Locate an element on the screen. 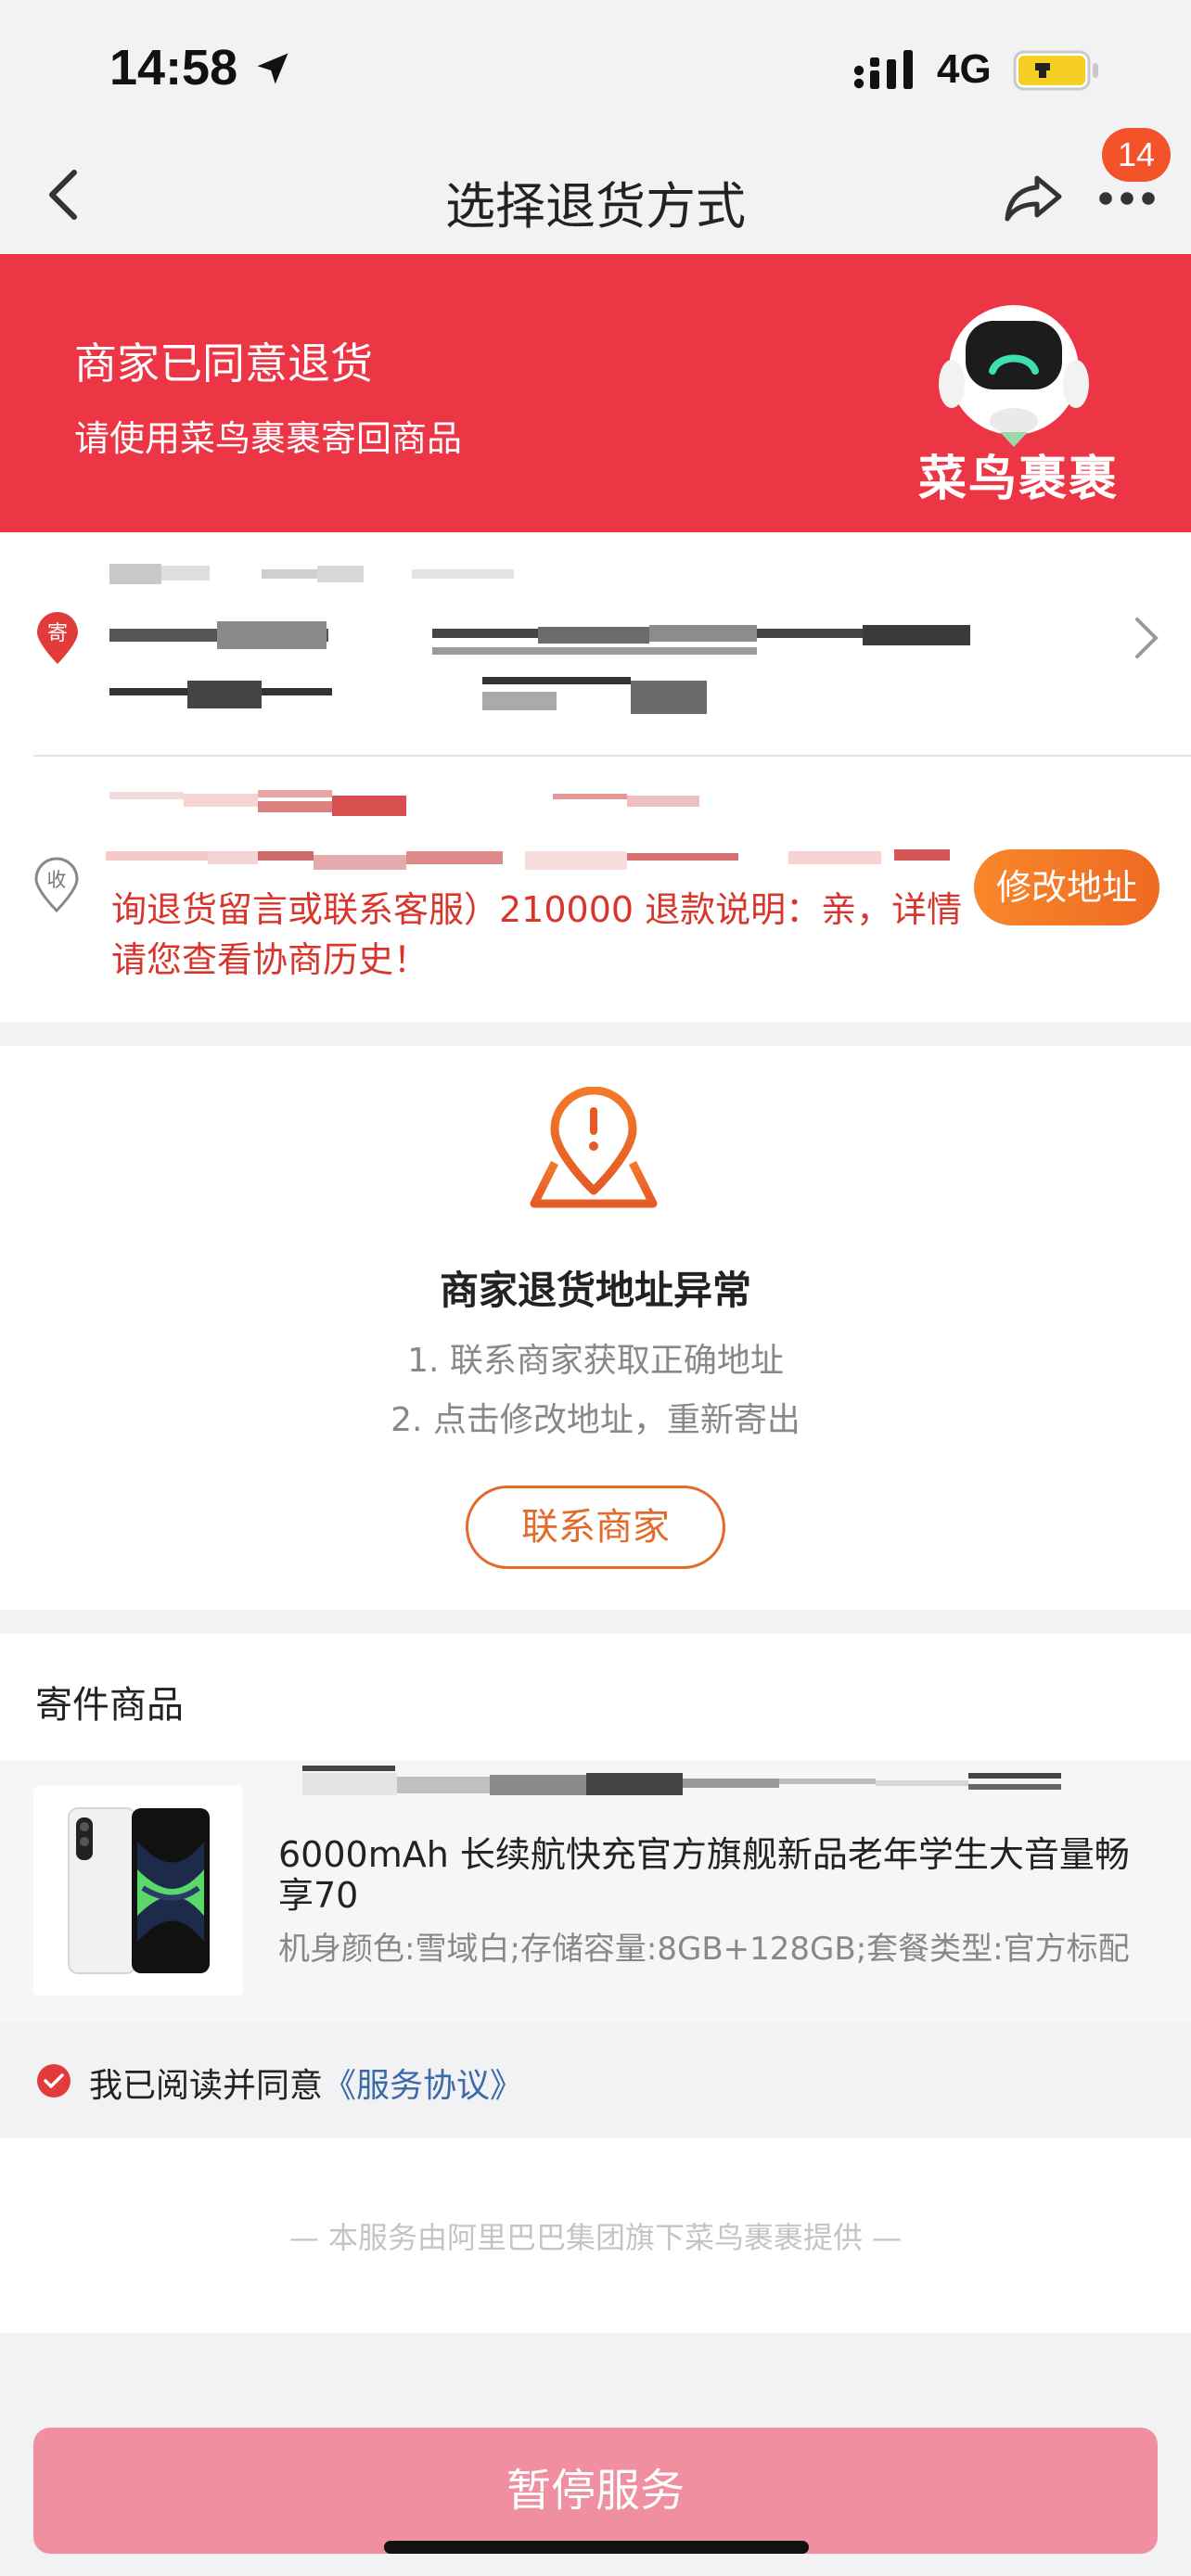  product-image is located at coordinates (138, 1891).